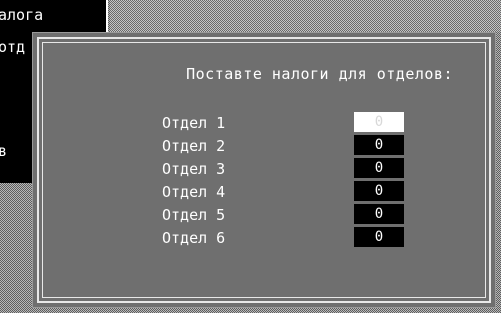 The height and width of the screenshot is (313, 501). What do you see at coordinates (379, 122) in the screenshot?
I see `tax-input-department-1: 0` at bounding box center [379, 122].